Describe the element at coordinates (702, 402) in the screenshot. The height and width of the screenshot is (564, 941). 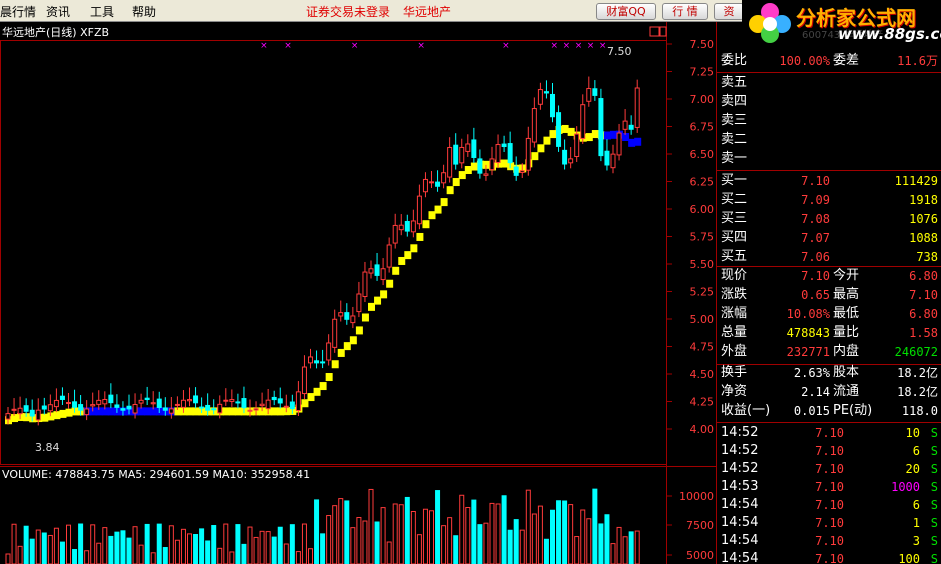
I see `y-tick-label: 4.25` at that location.